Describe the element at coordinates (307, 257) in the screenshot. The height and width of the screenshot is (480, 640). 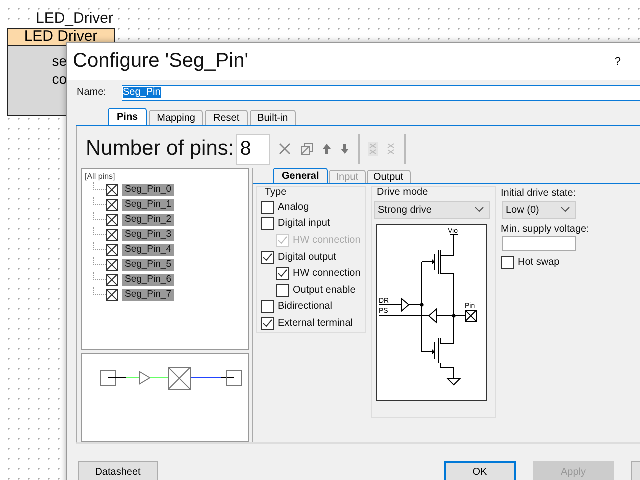
I see `checkbox-label: Digital output` at that location.